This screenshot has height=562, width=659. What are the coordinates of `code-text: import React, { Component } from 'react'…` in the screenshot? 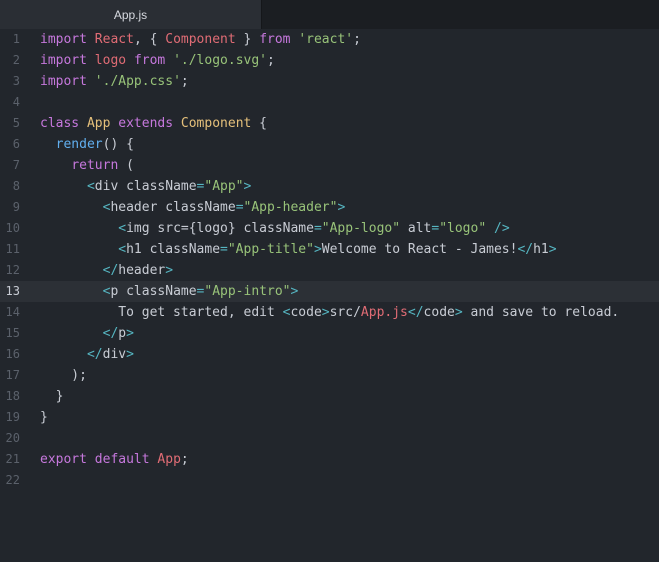 It's located at (200, 39).